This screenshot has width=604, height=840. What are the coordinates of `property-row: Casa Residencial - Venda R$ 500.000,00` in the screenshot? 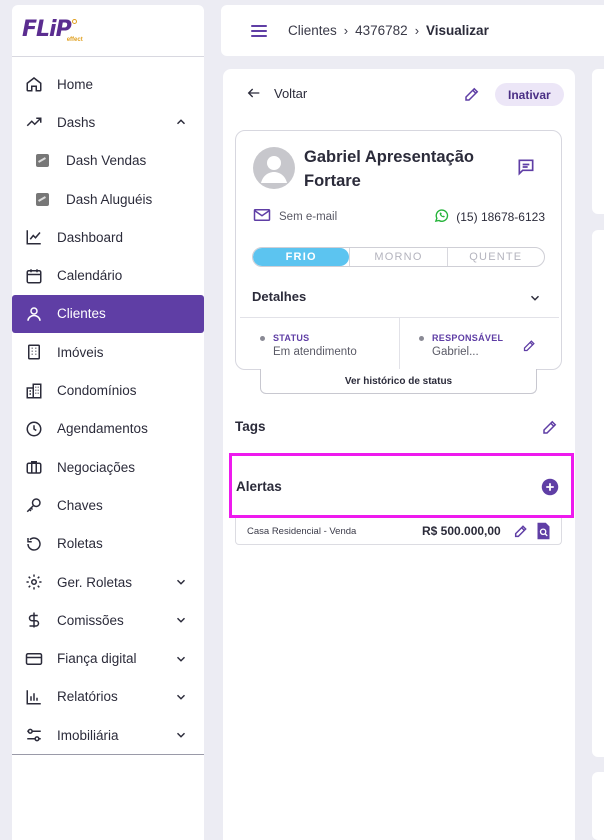 It's located at (398, 531).